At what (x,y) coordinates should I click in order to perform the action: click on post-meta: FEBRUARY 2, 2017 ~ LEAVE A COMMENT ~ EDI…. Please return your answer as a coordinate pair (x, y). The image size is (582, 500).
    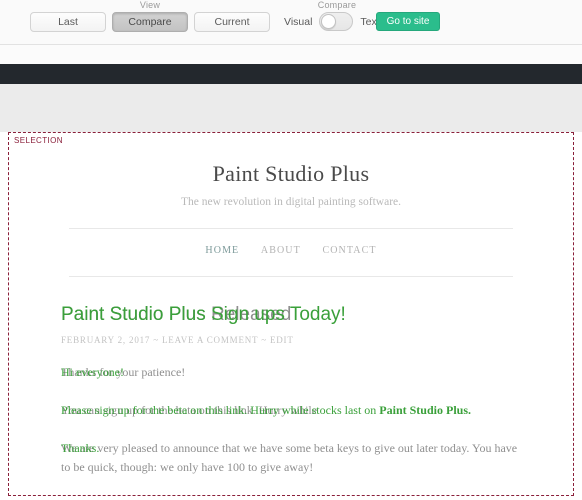
    Looking at the image, I should click on (177, 340).